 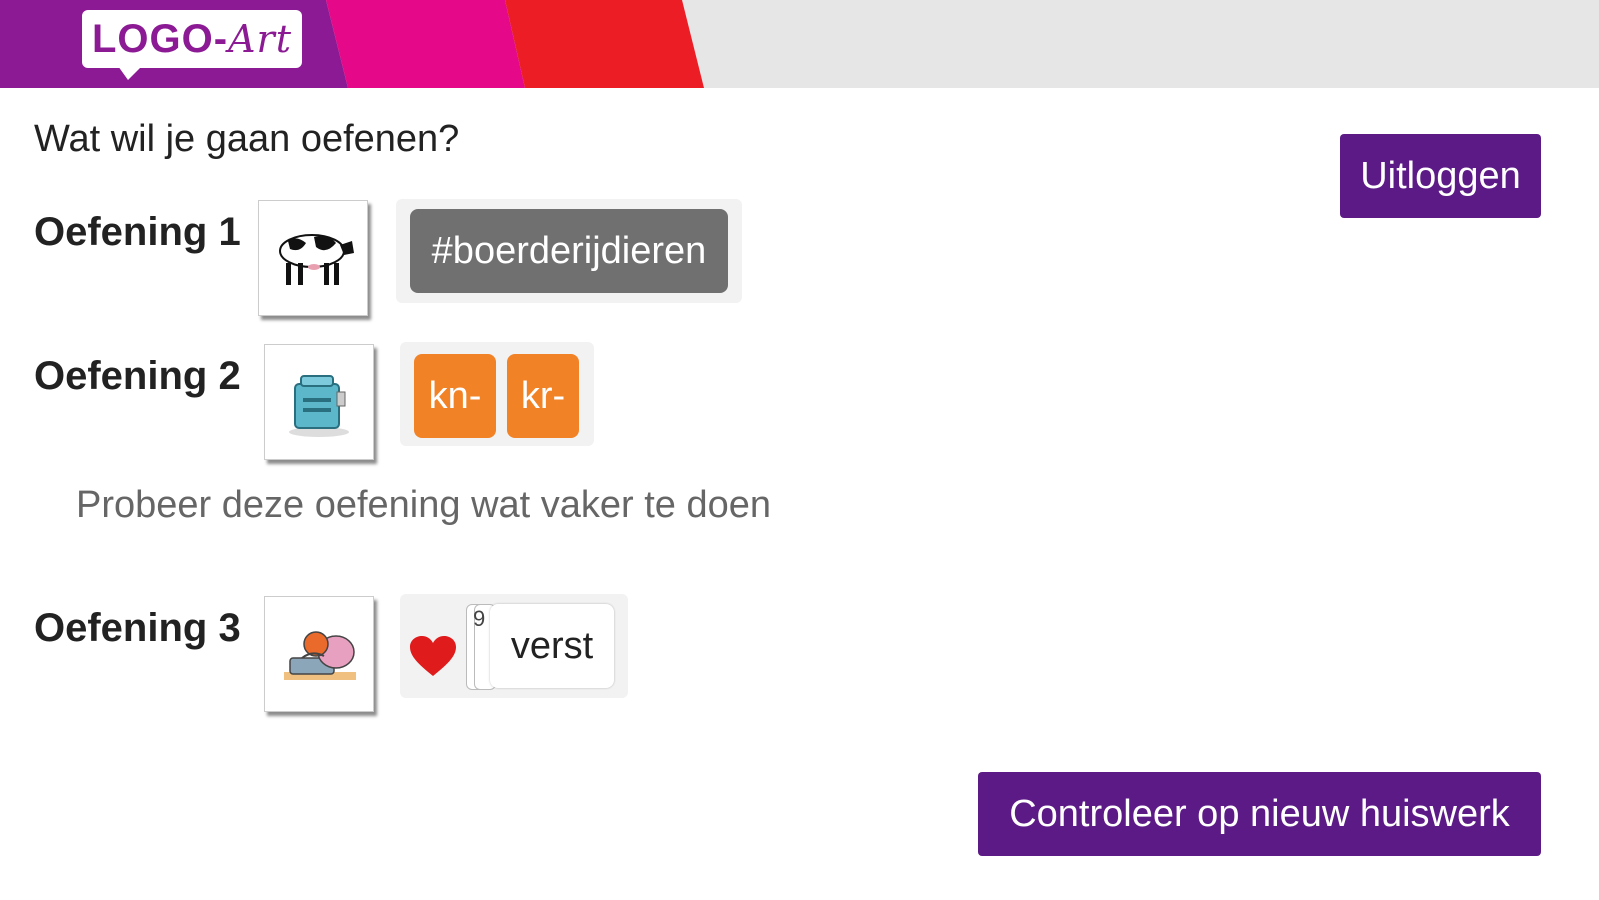 What do you see at coordinates (455, 396) in the screenshot?
I see `exercise-2-tag-kn: kn-` at bounding box center [455, 396].